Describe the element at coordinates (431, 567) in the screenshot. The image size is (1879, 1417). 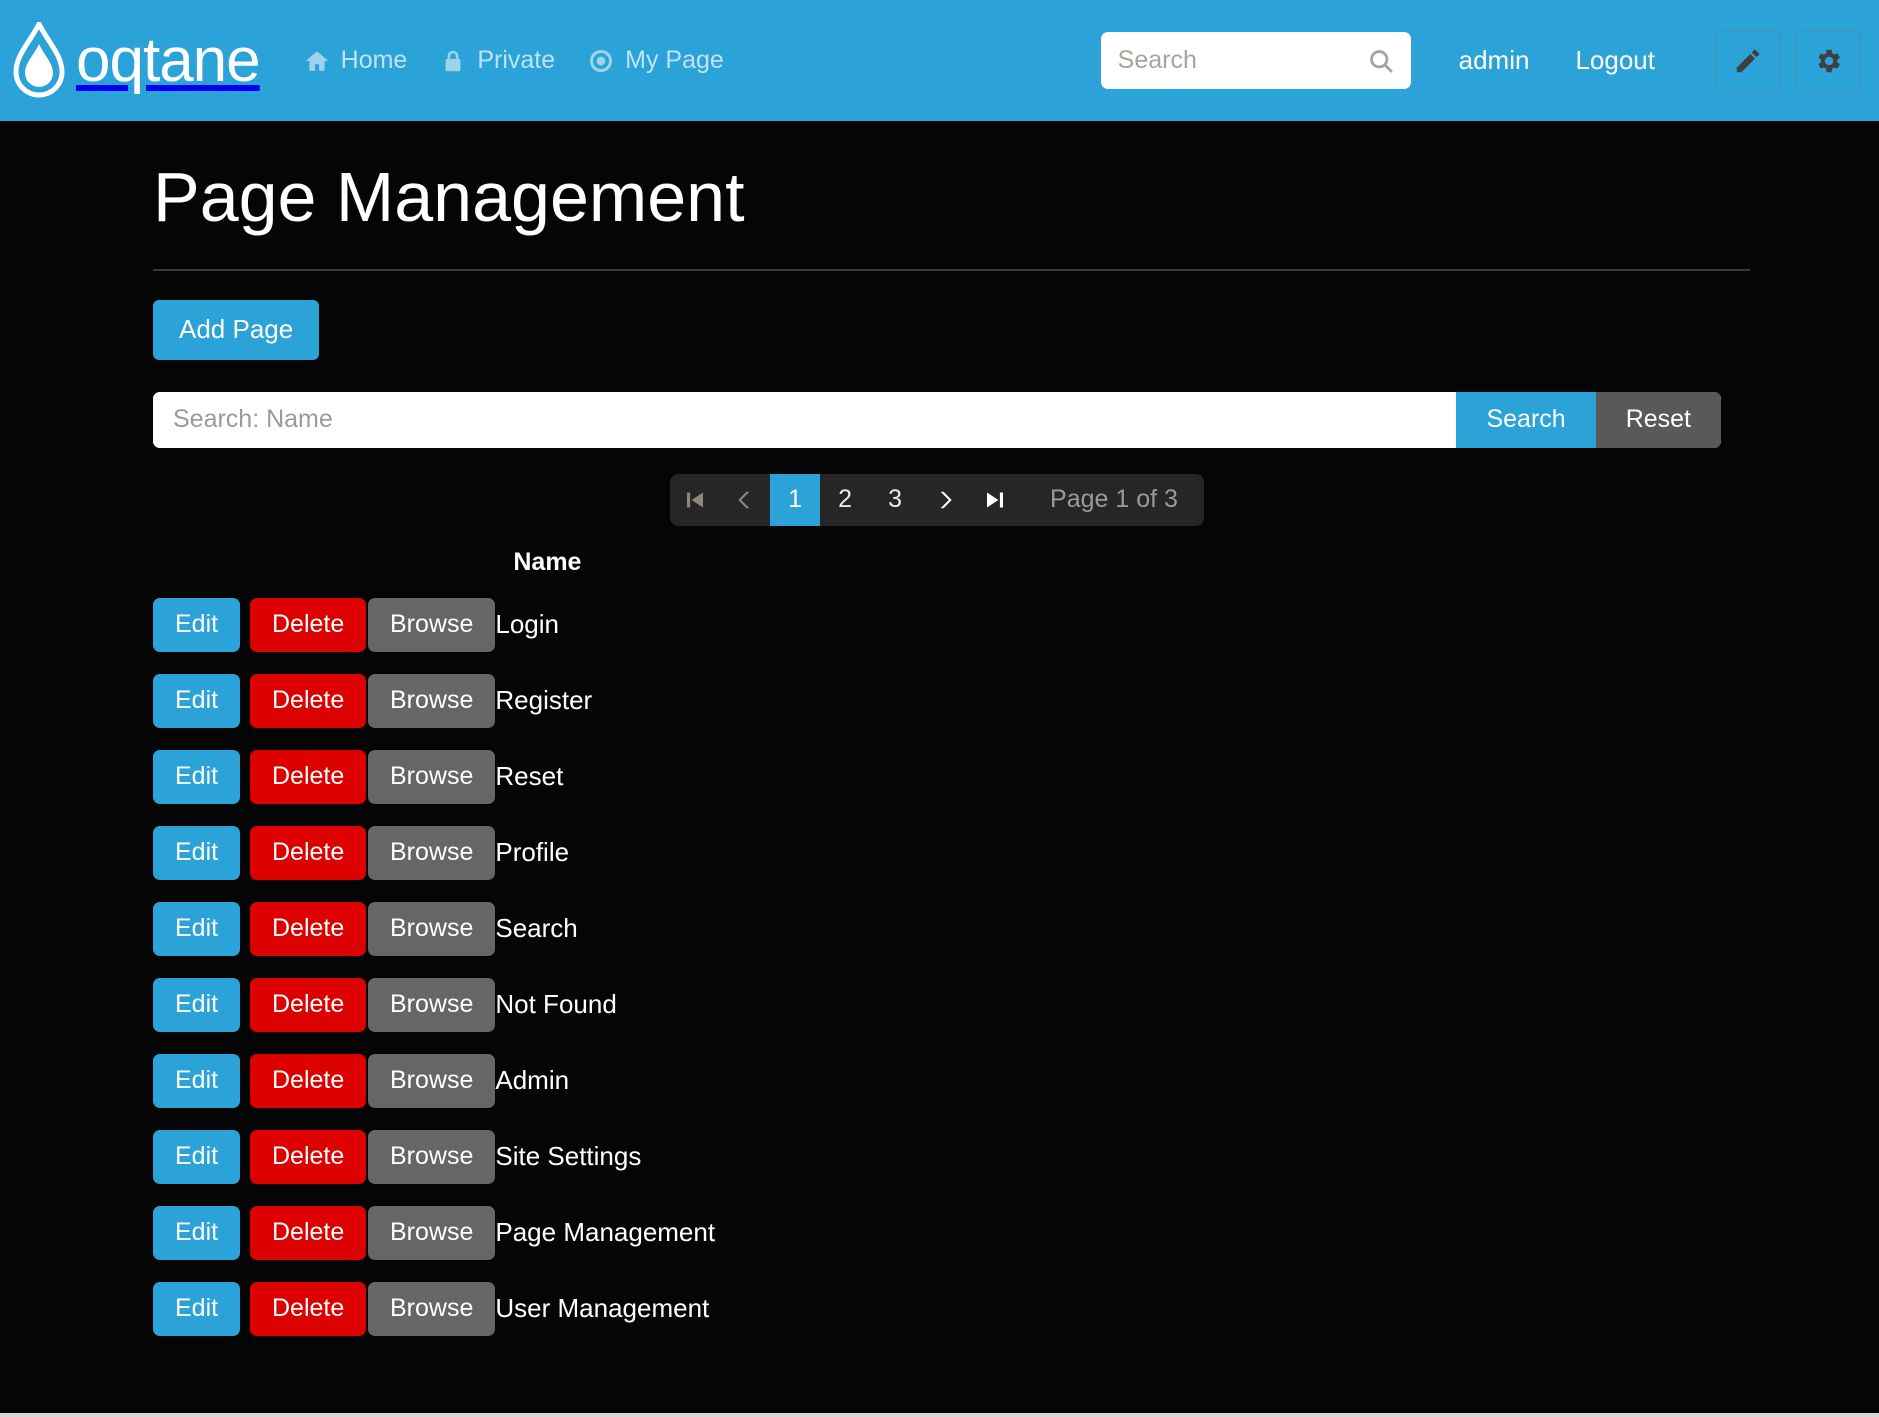
I see `th-browse` at that location.